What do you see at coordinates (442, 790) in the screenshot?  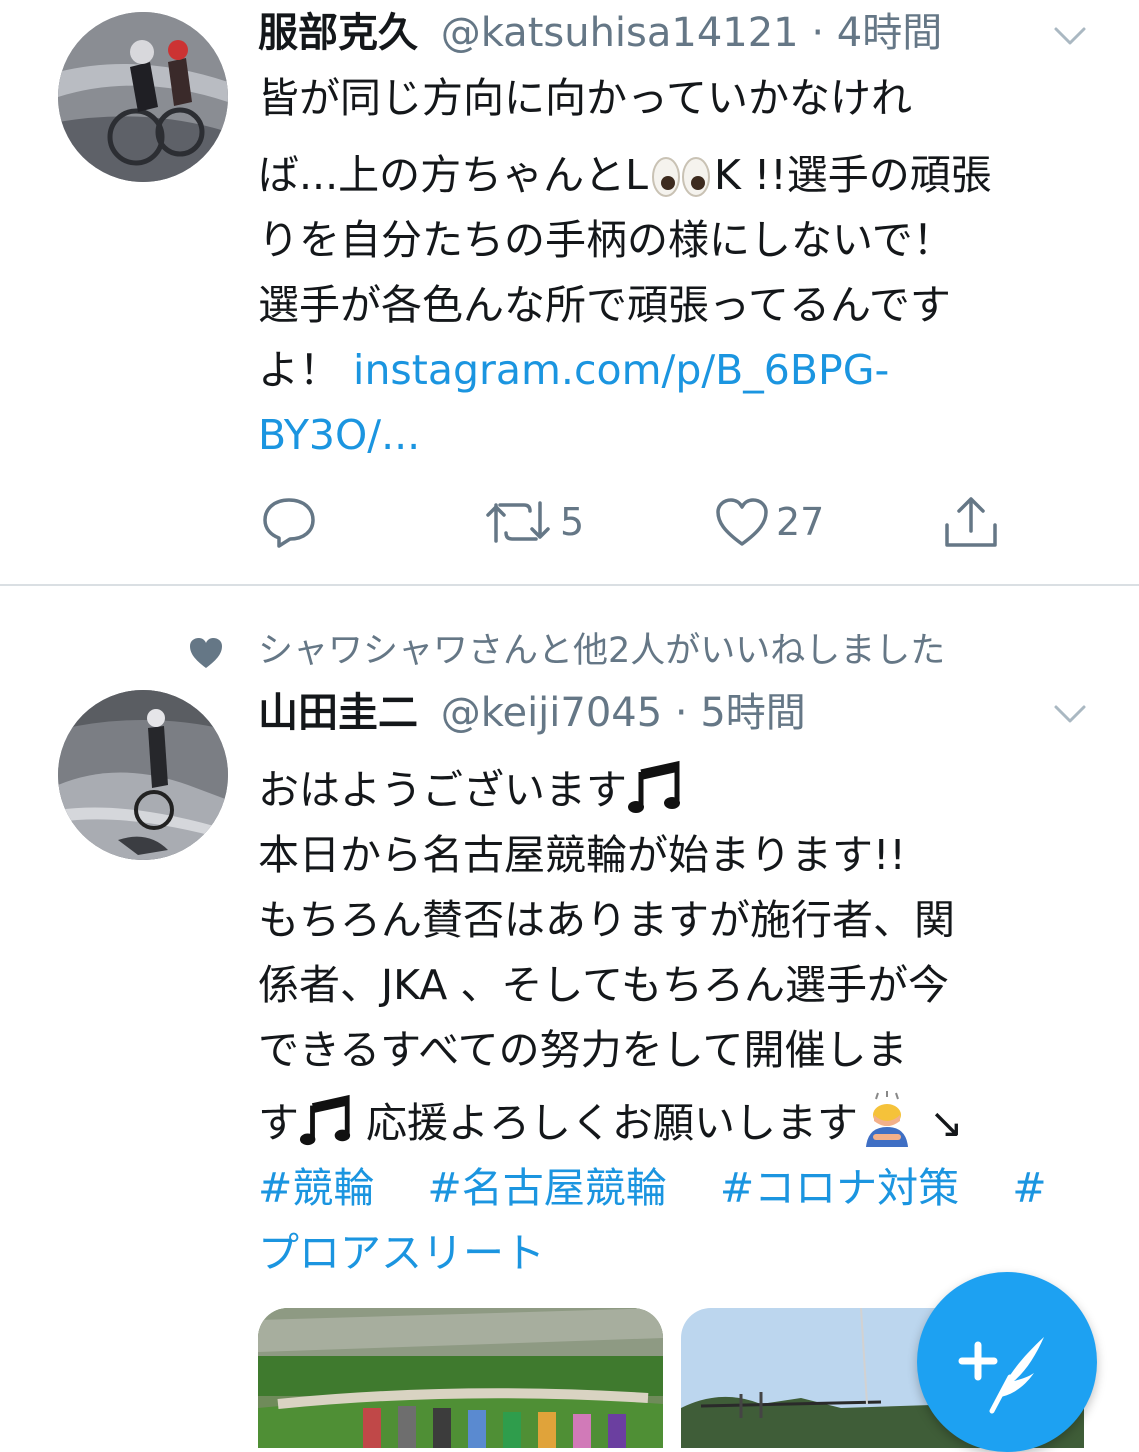 I see `text-segment: おはようございます` at bounding box center [442, 790].